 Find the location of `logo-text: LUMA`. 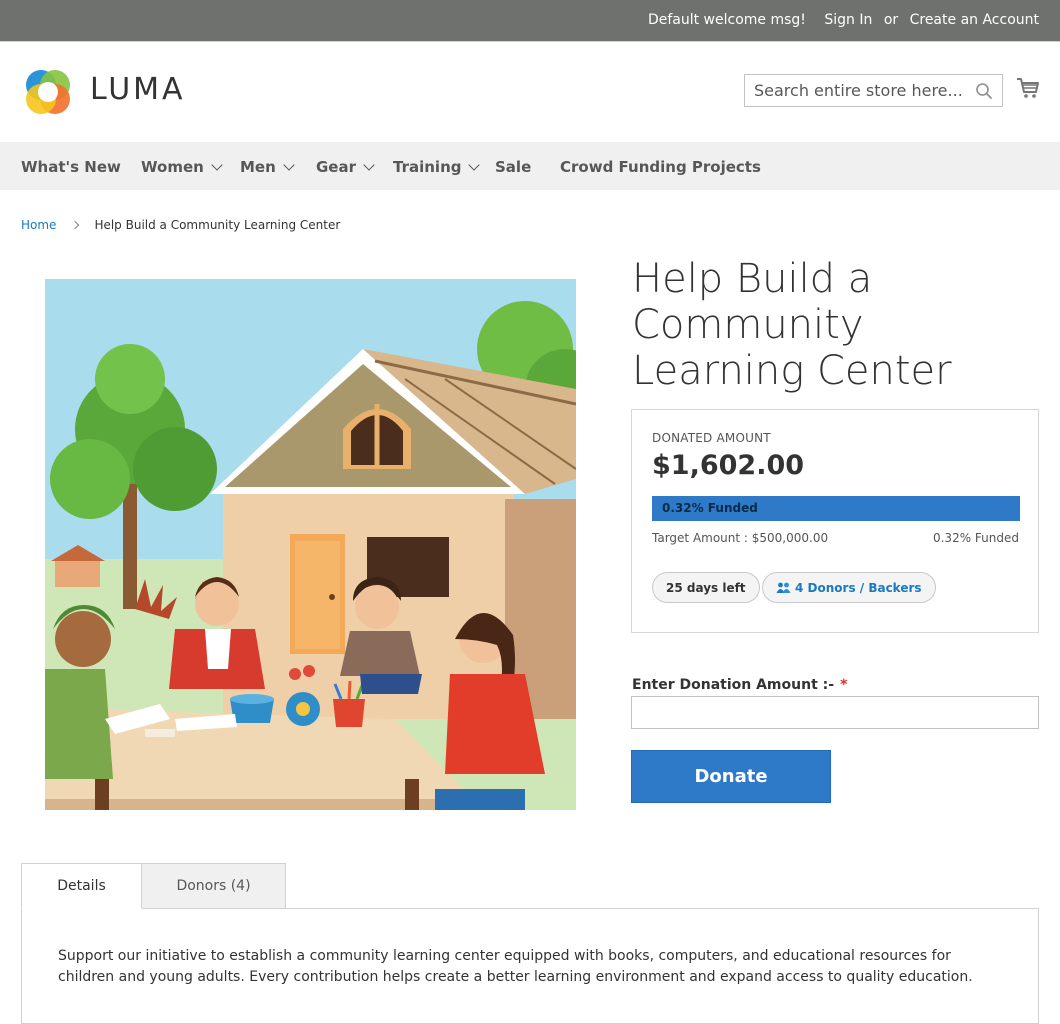

logo-text: LUMA is located at coordinates (138, 89).